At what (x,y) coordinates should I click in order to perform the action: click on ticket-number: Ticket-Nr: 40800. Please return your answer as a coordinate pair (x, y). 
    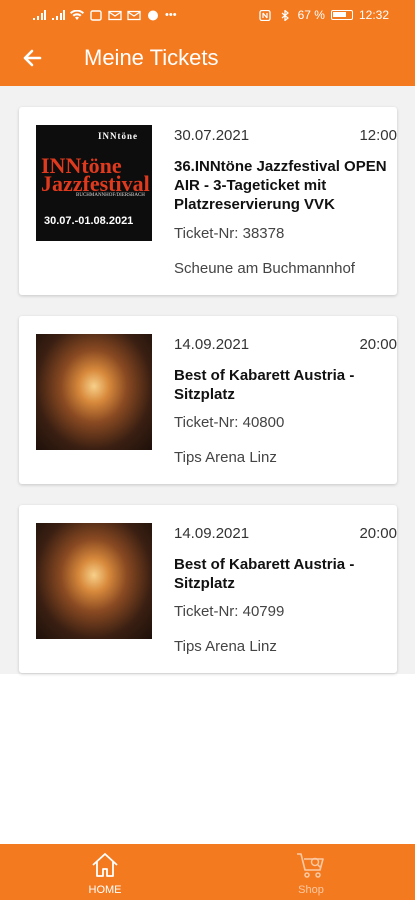
    Looking at the image, I should click on (229, 422).